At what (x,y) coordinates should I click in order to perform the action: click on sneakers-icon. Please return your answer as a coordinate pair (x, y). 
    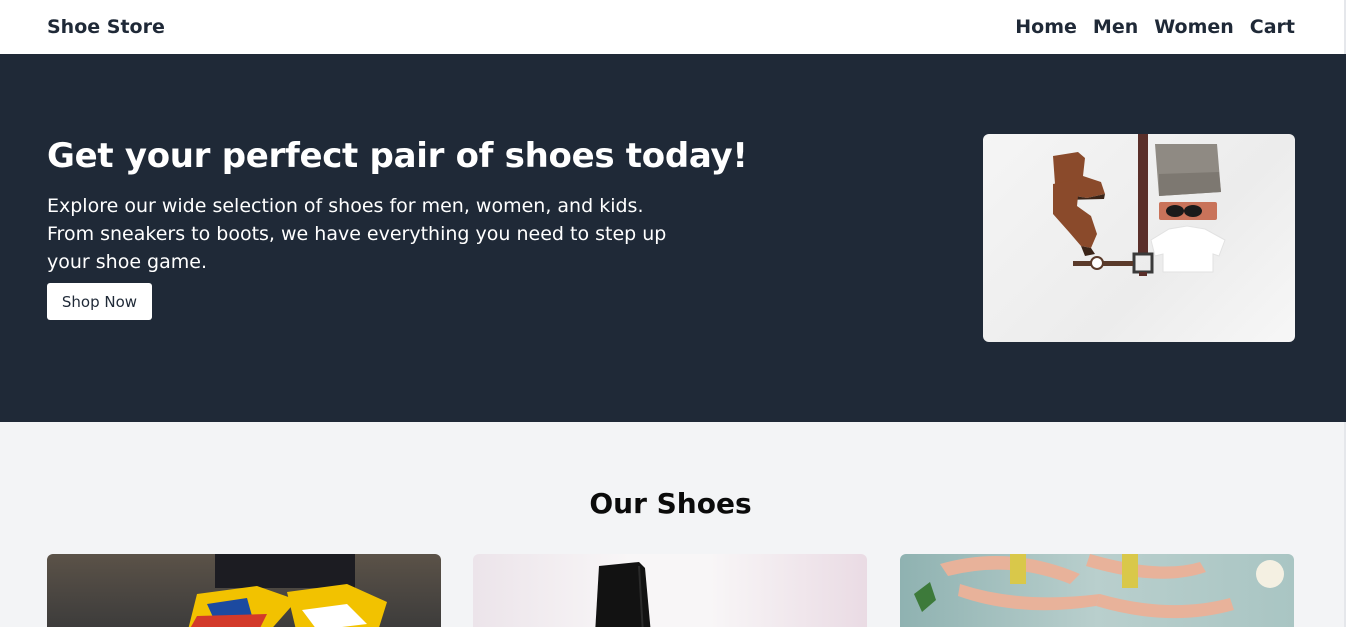
    Looking at the image, I should click on (287, 590).